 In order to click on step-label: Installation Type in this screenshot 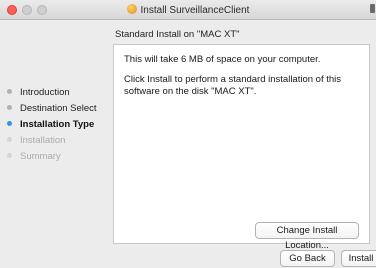, I will do `click(57, 124)`.